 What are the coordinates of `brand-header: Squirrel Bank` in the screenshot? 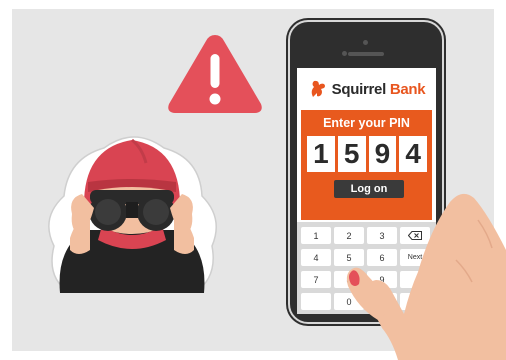 It's located at (366, 89).